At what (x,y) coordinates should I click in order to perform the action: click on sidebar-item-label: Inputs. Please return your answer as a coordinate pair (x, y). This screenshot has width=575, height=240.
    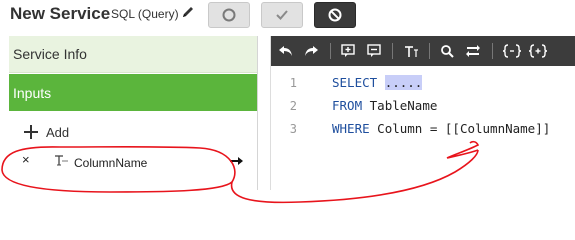
    Looking at the image, I should click on (32, 92).